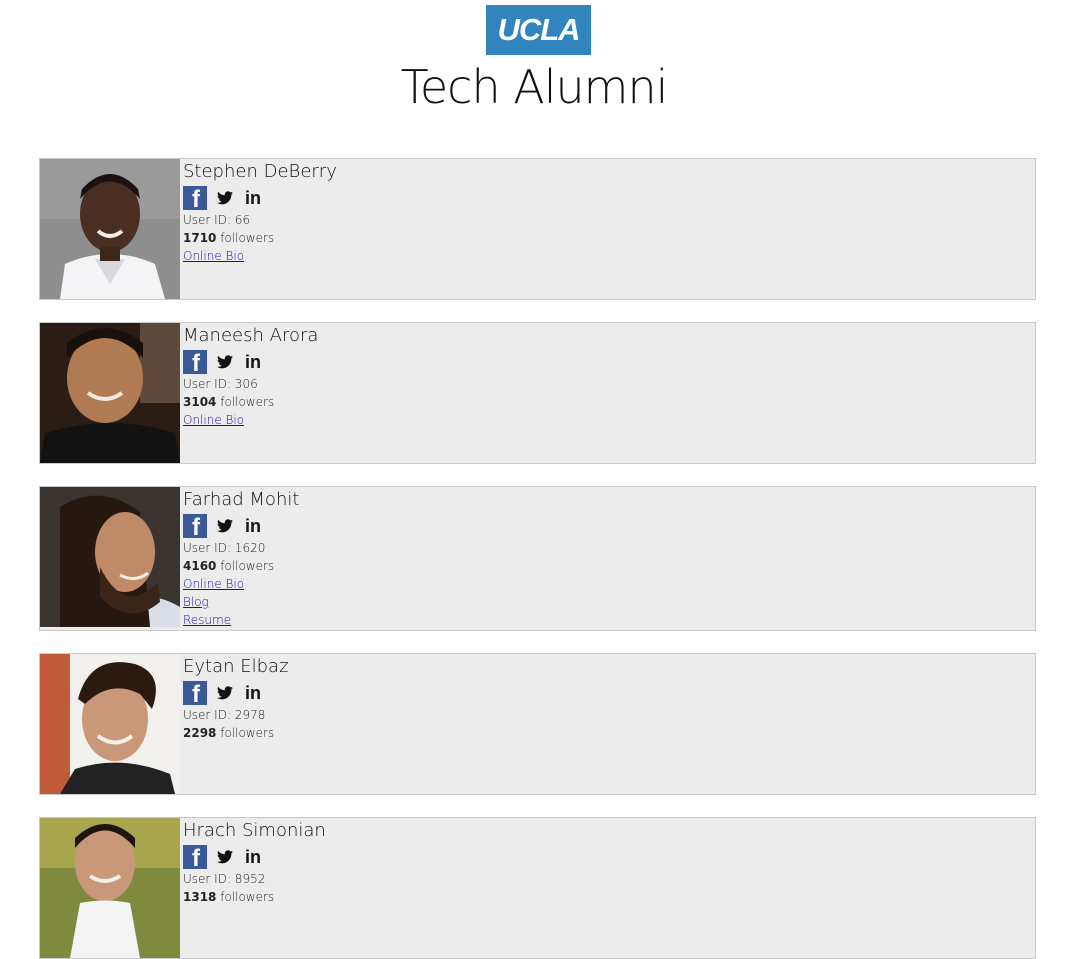  I want to click on user-id: User ID: 8952, so click(224, 879).